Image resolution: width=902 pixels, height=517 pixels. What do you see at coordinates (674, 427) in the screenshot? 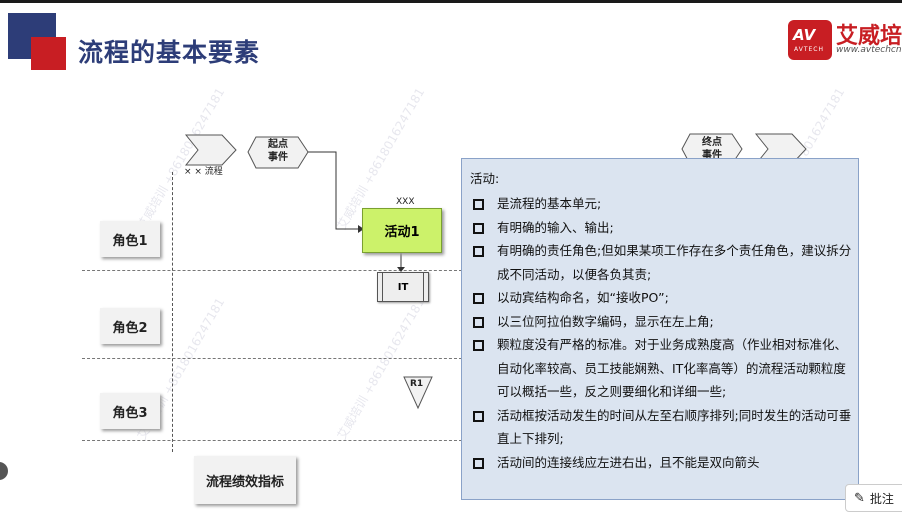
I see `list-item-text: 活动框按活动发生的时间从左至右顺序排列;同时发生的活动可垂直上下排列;` at bounding box center [674, 427].